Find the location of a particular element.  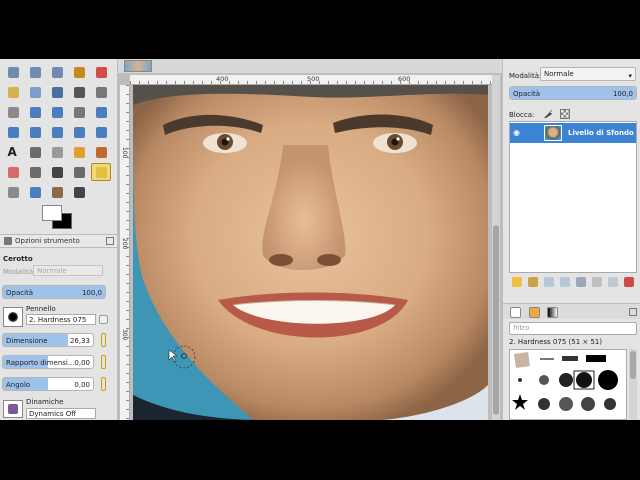

dynamics-field: Dynamics Off is located at coordinates (61, 413).